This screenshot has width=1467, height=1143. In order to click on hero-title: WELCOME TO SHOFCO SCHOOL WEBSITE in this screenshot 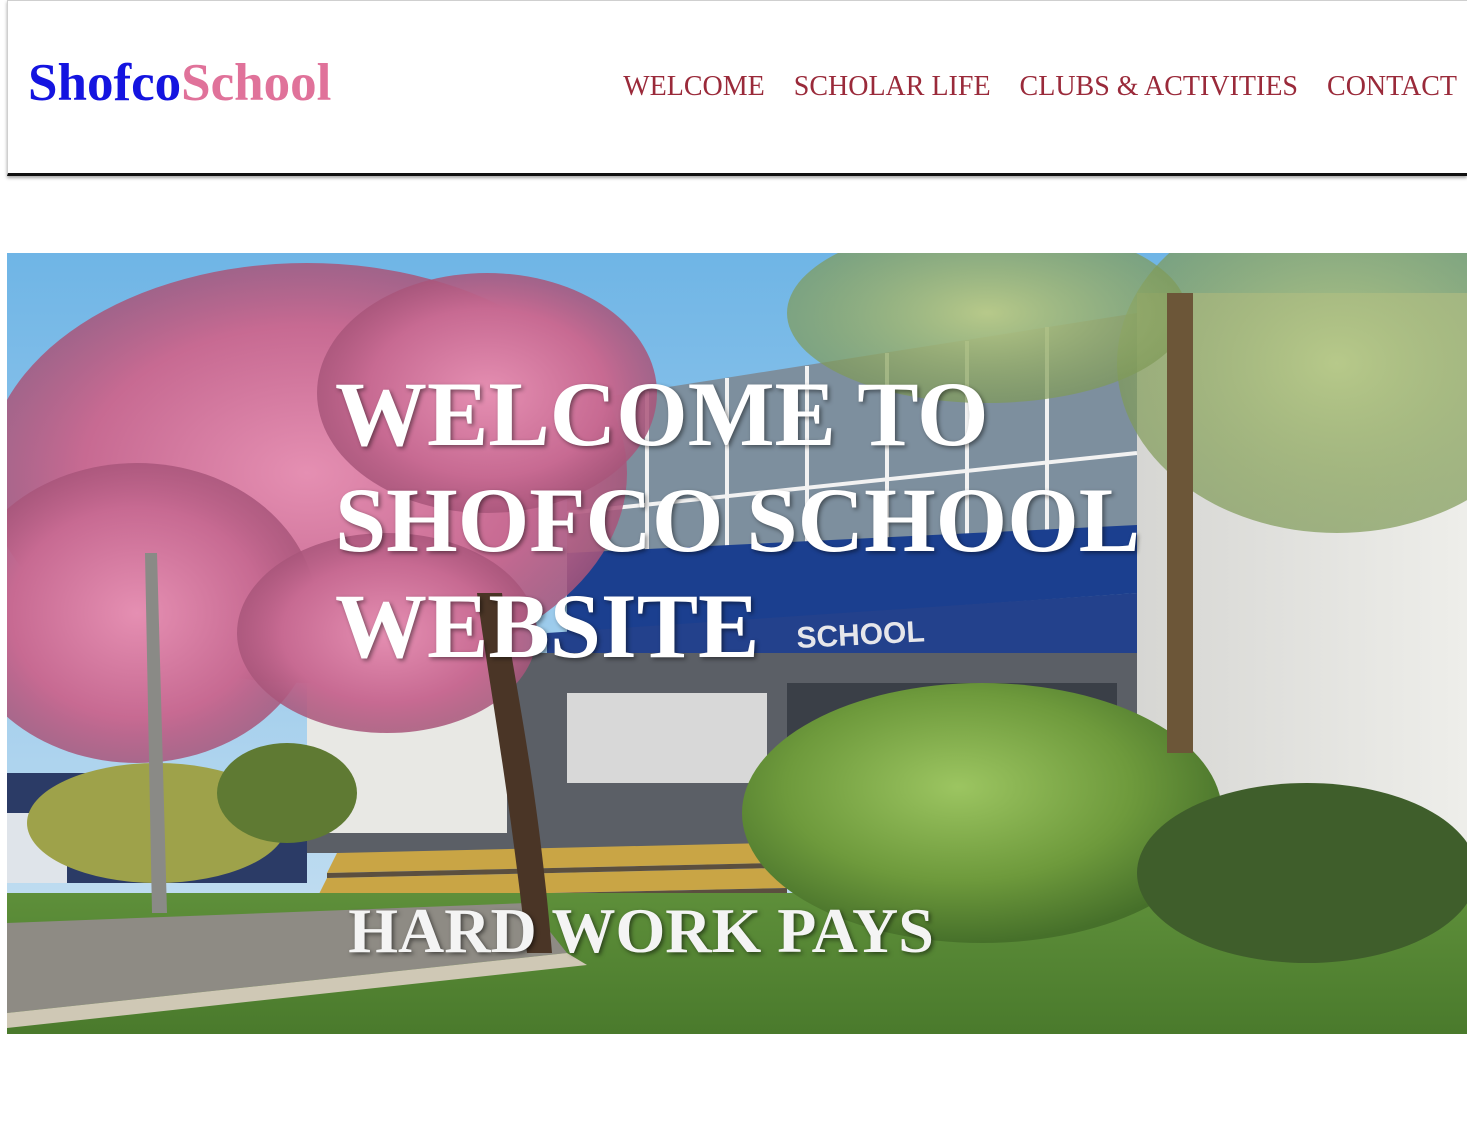, I will do `click(735, 520)`.